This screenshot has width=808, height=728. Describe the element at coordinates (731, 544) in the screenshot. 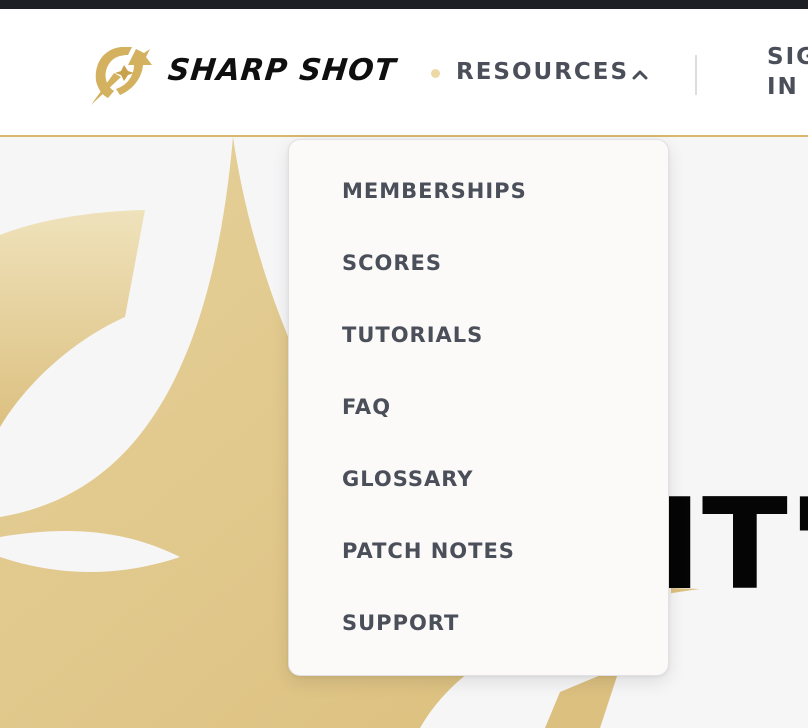

I see `hero-heading: IT'` at that location.